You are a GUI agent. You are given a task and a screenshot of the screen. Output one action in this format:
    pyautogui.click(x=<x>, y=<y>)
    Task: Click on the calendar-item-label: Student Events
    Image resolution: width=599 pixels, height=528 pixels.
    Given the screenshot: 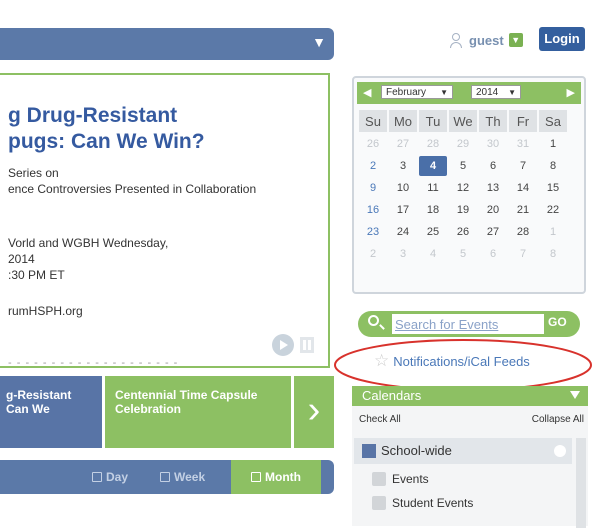 What is the action you would take?
    pyautogui.click(x=433, y=503)
    